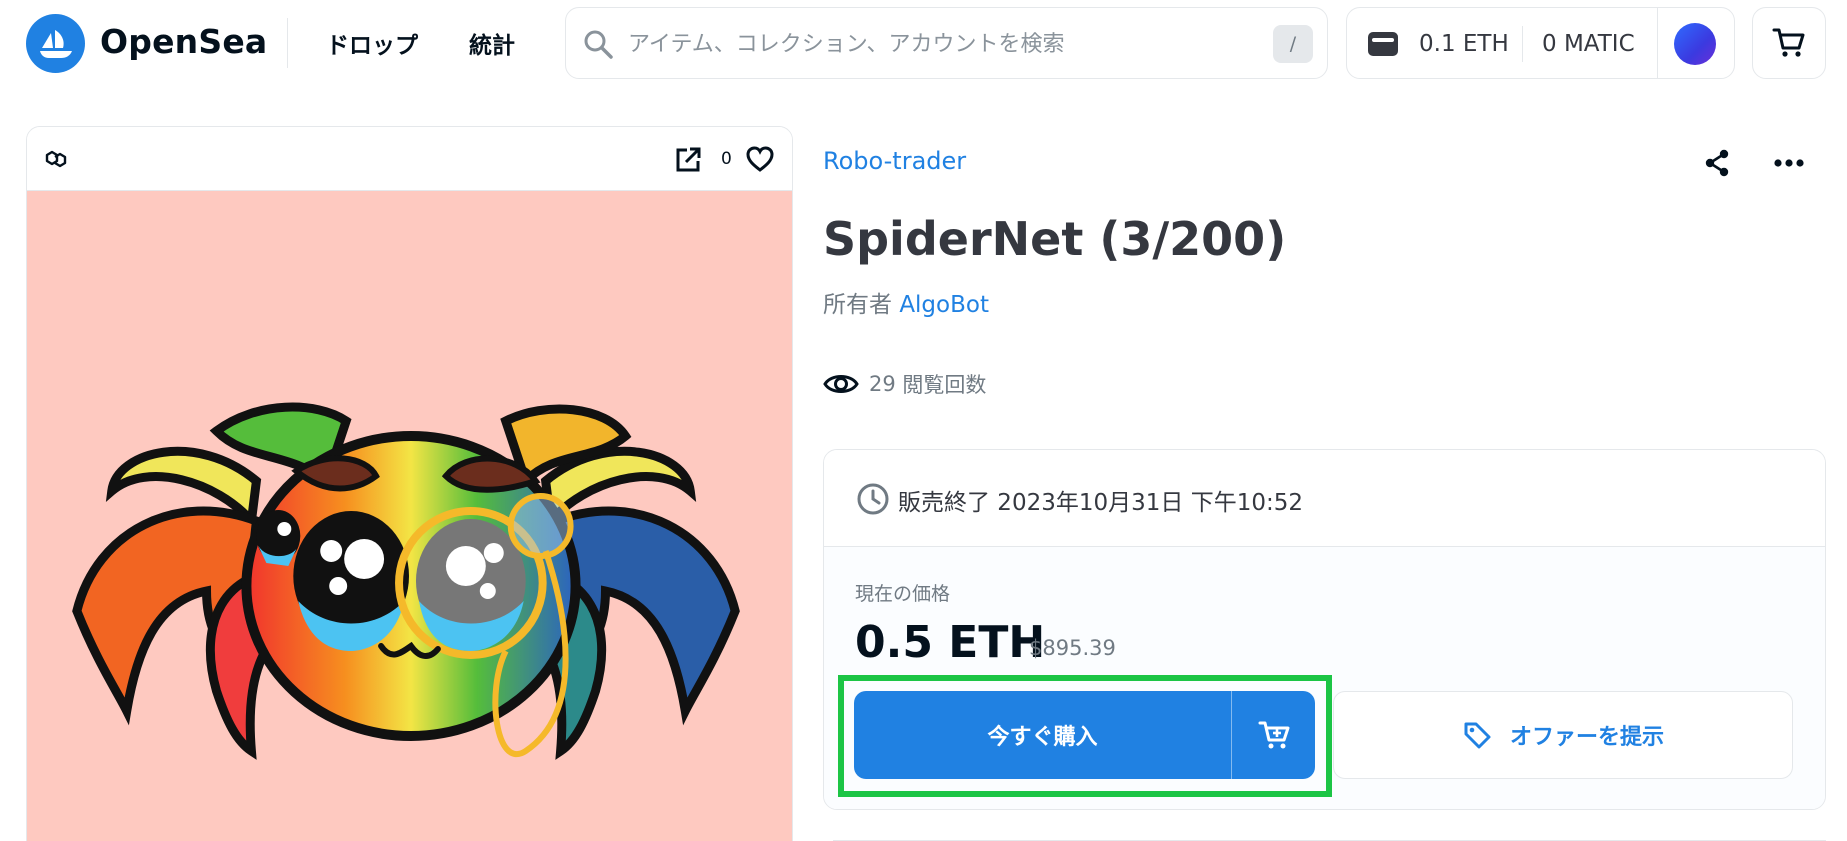 The width and height of the screenshot is (1847, 841). Describe the element at coordinates (882, 384) in the screenshot. I see `views-number: 29` at that location.